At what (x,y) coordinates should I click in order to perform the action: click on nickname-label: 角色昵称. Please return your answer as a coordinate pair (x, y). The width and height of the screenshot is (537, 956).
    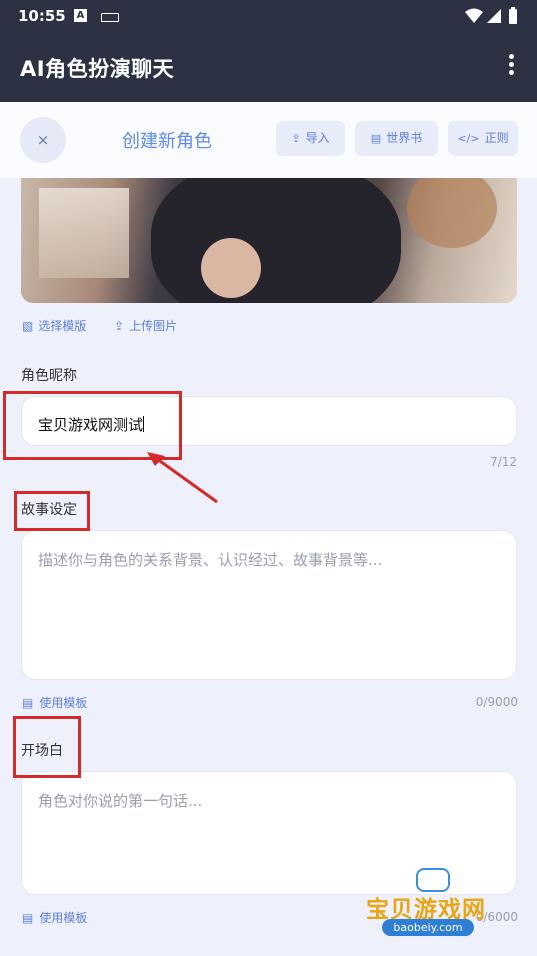
    Looking at the image, I should click on (49, 376).